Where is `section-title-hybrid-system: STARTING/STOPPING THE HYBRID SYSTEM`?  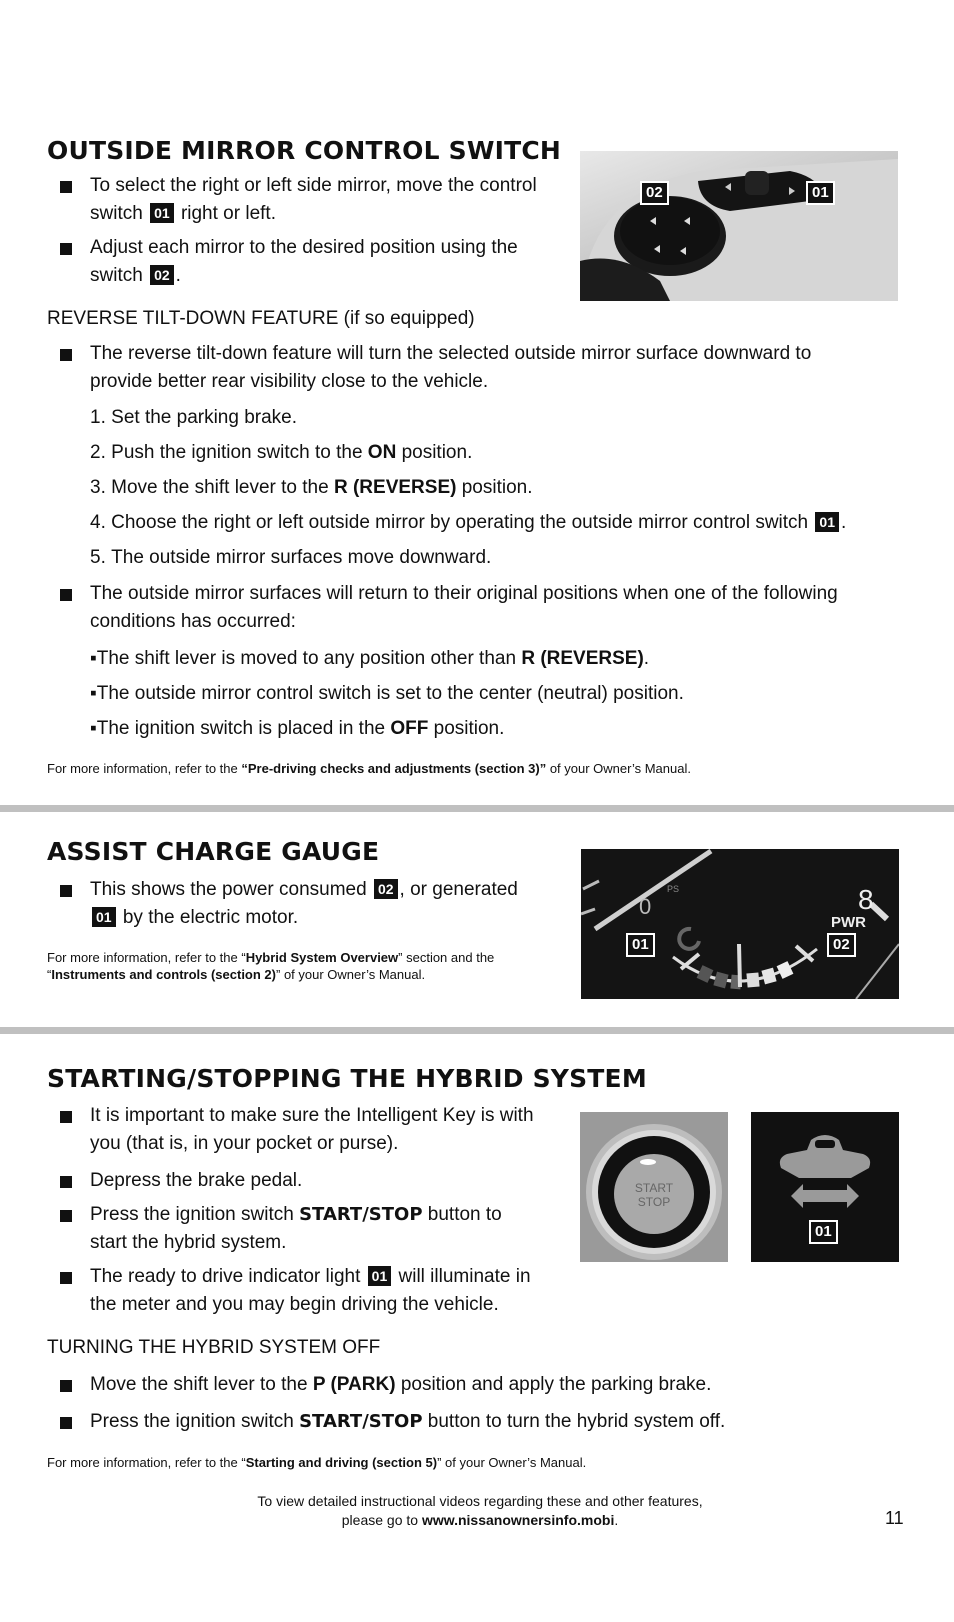
section-title-hybrid-system: STARTING/STOPPING THE HYBRID SYSTEM is located at coordinates (347, 1078).